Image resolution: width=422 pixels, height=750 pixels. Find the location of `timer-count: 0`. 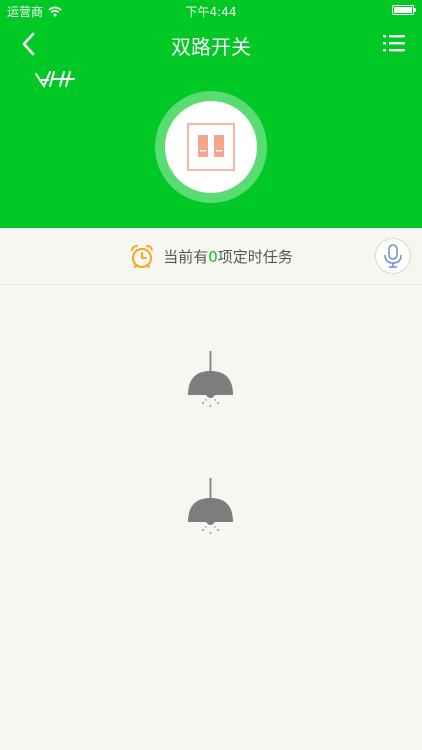

timer-count: 0 is located at coordinates (213, 256).